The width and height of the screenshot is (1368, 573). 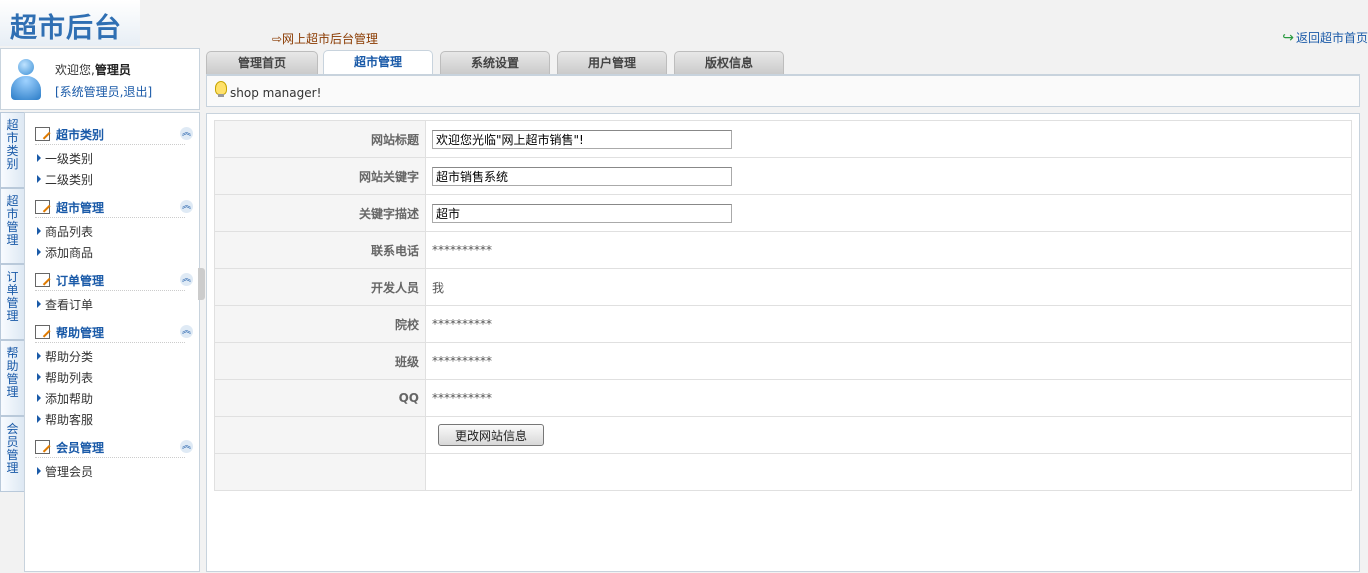 I want to click on vtab-shop-manage: 超市管理, so click(x=12, y=226).